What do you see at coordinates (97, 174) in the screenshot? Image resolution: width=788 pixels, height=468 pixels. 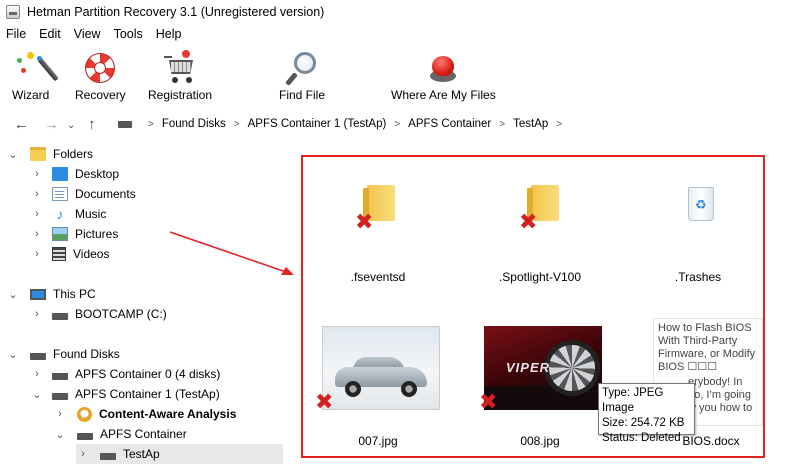 I see `tree-label: Desktop` at bounding box center [97, 174].